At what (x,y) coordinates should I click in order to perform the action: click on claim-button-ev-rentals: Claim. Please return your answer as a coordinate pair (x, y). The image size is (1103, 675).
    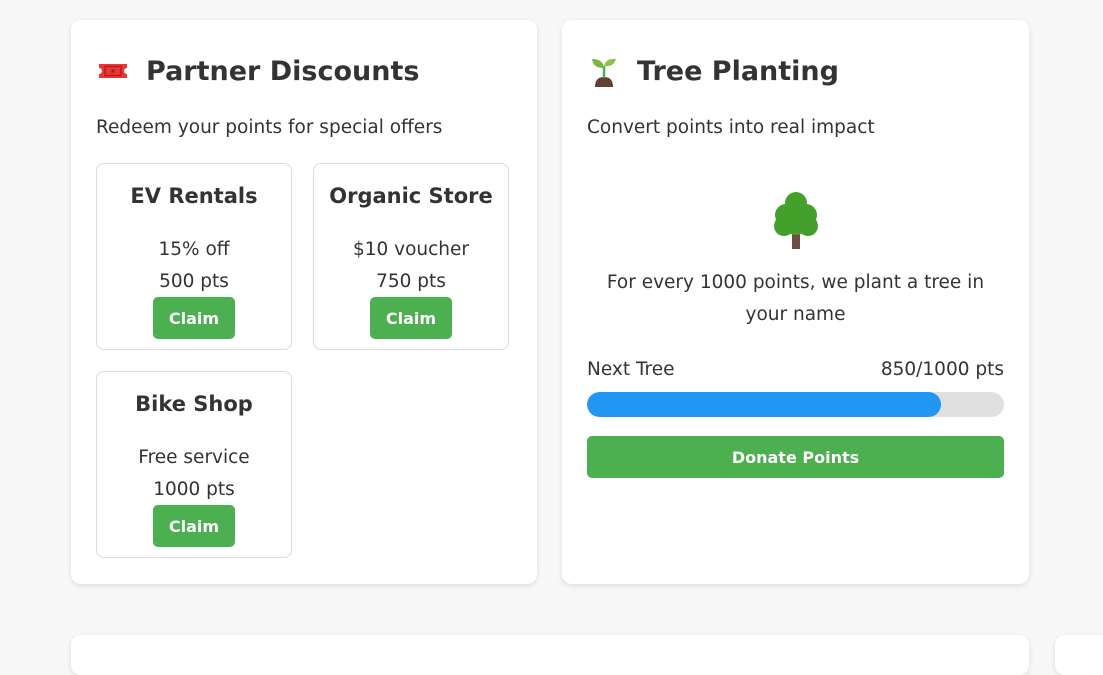
    Looking at the image, I should click on (194, 318).